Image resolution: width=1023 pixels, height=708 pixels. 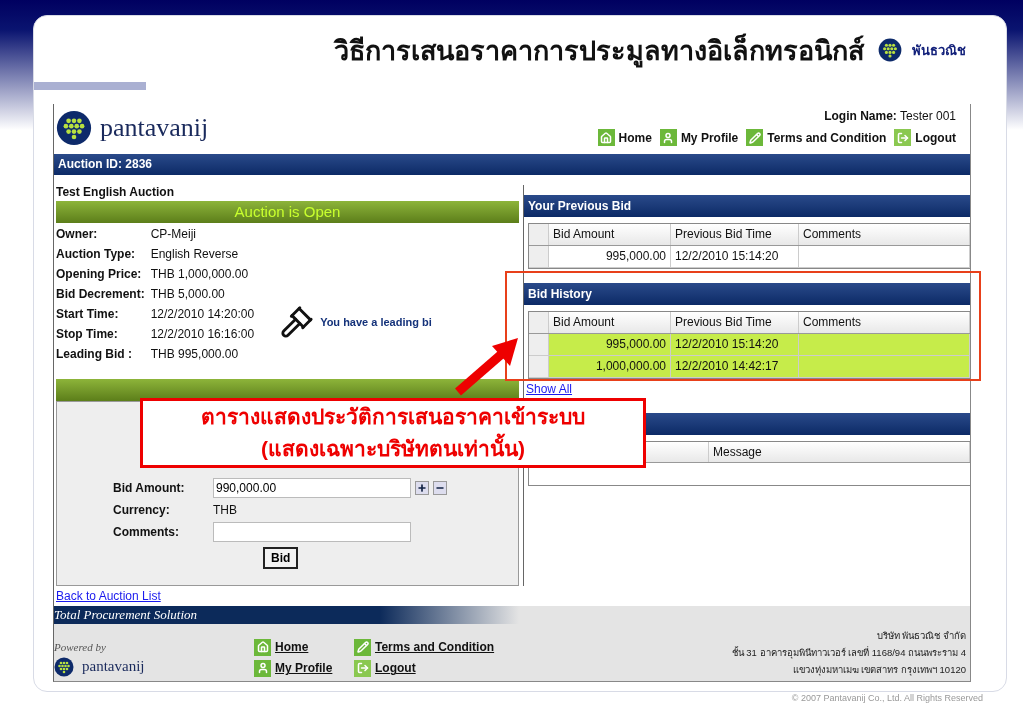 What do you see at coordinates (297, 321) in the screenshot?
I see `gavel-icon` at bounding box center [297, 321].